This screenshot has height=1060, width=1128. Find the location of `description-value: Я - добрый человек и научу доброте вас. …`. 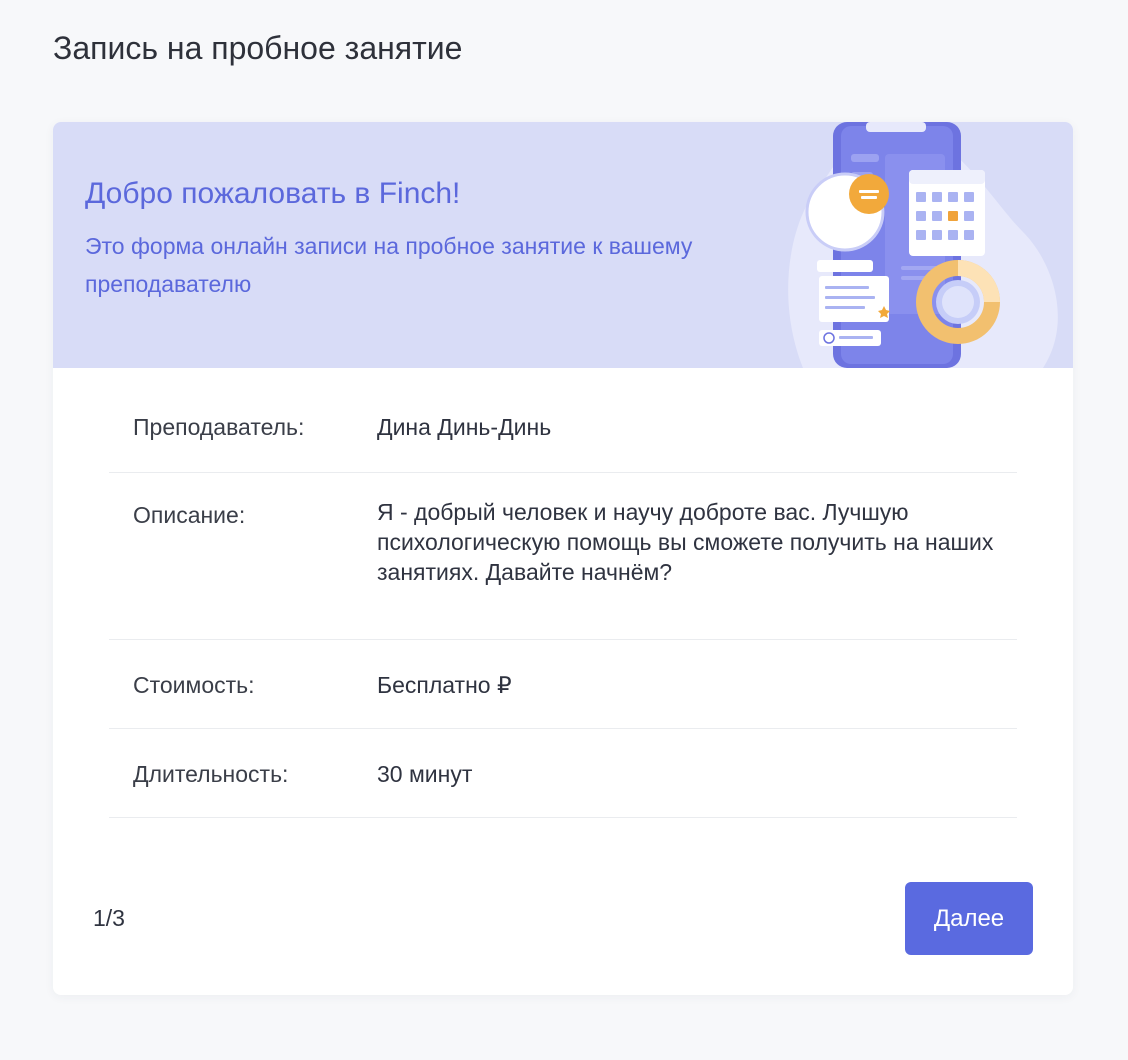

description-value: Я - добрый человек и научу доброте вас. … is located at coordinates (685, 542).